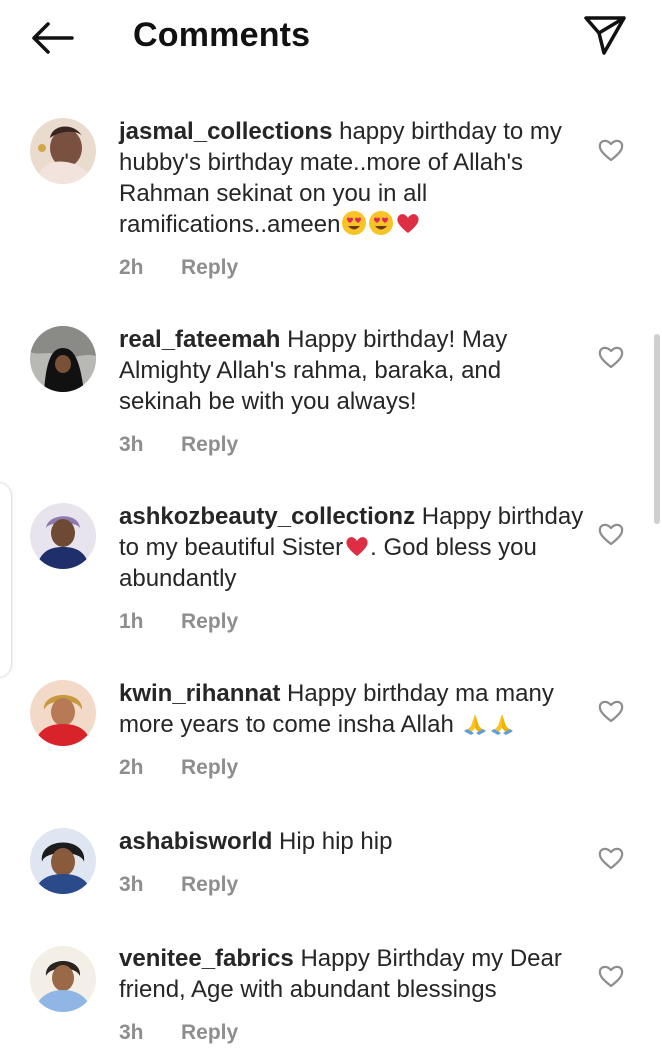 The width and height of the screenshot is (662, 1055). Describe the element at coordinates (199, 693) in the screenshot. I see `username-link: kwin_rihannat` at that location.